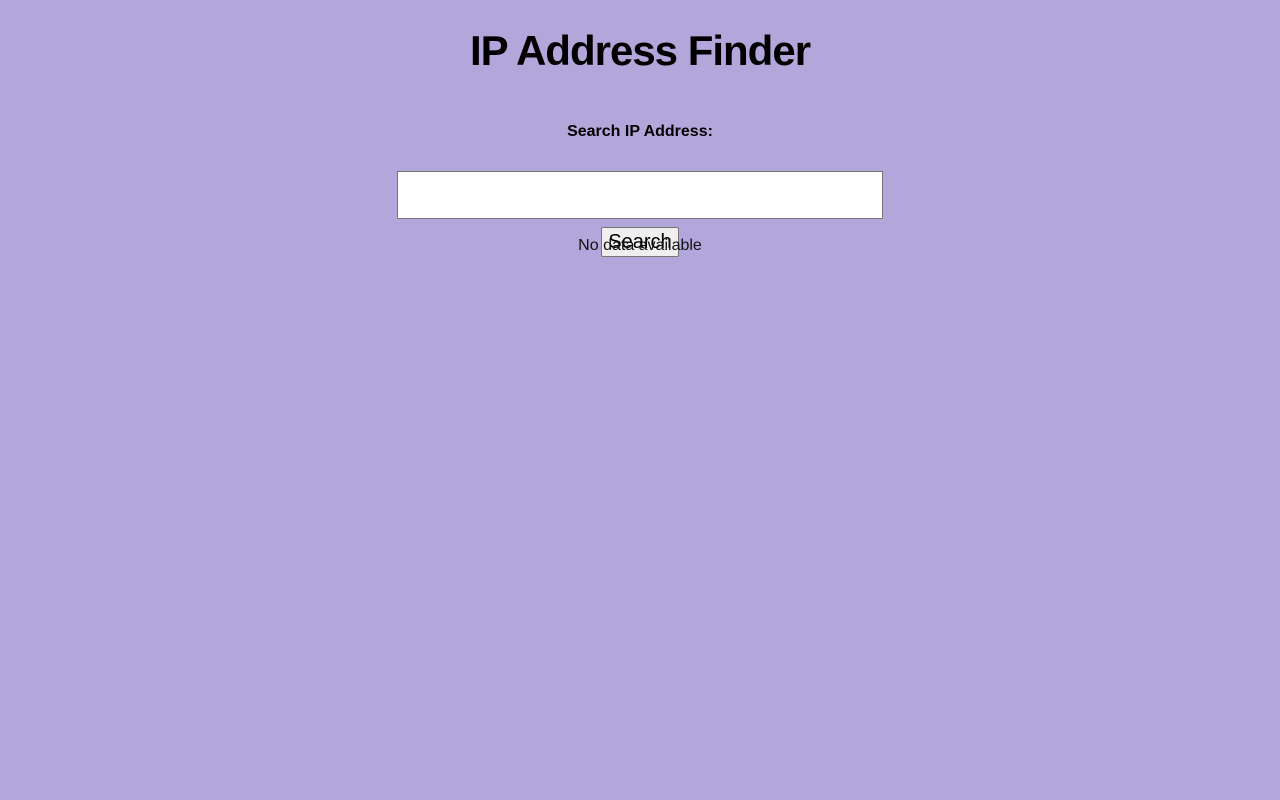 The height and width of the screenshot is (800, 1280). I want to click on search-button: Search, so click(640, 242).